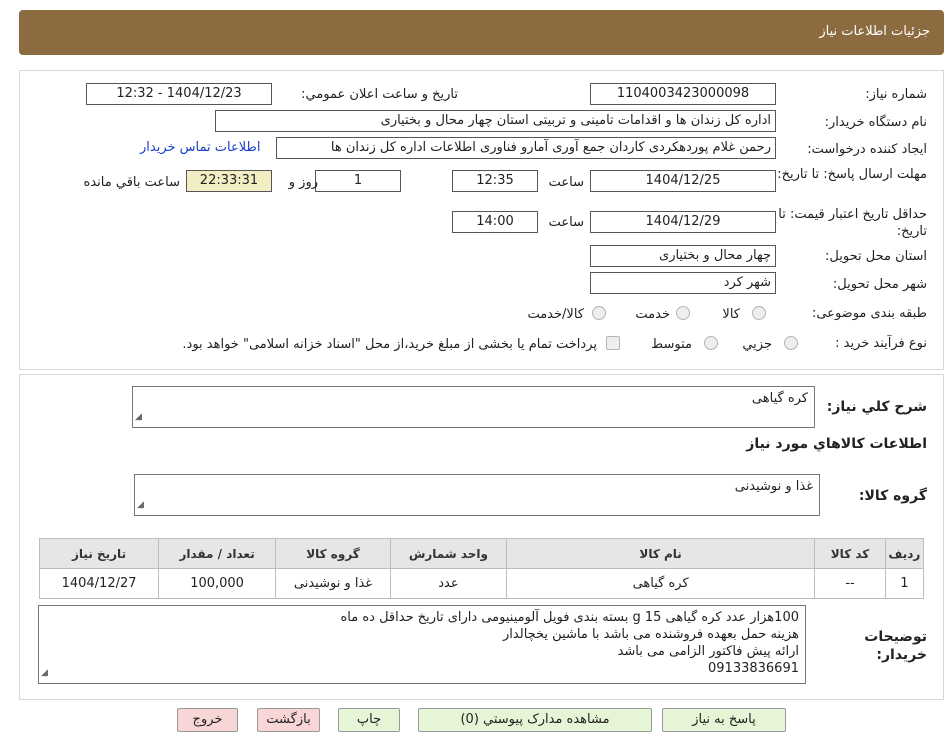 The height and width of the screenshot is (753, 944). What do you see at coordinates (448, 583) in the screenshot?
I see `cell-unit: عدد` at bounding box center [448, 583].